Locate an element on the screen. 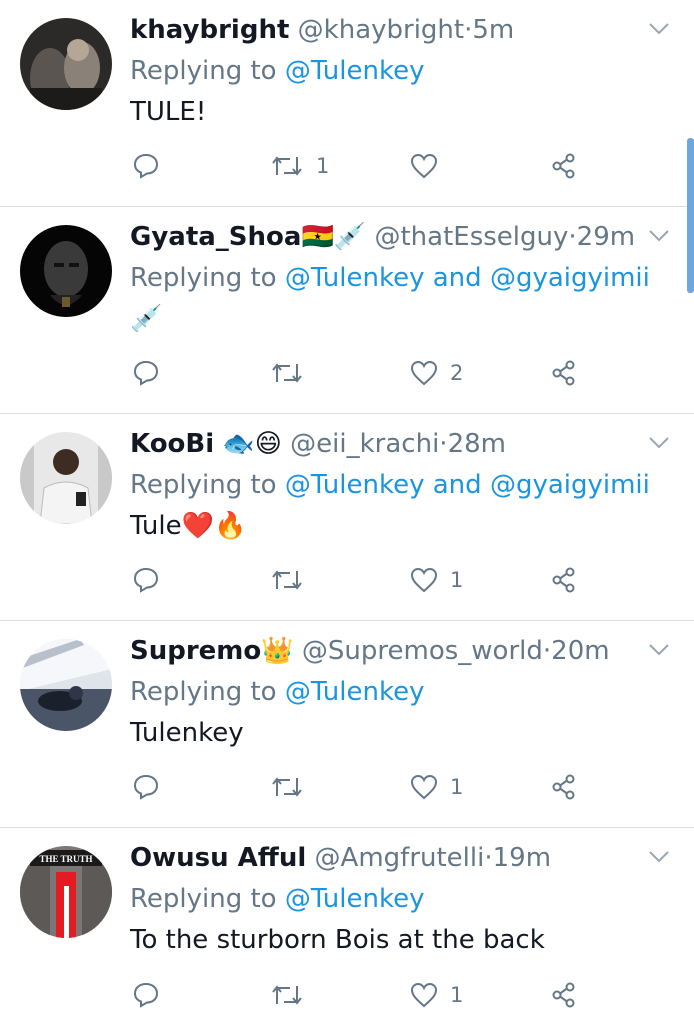 The width and height of the screenshot is (694, 1035). author-name: Supremo is located at coordinates (195, 651).